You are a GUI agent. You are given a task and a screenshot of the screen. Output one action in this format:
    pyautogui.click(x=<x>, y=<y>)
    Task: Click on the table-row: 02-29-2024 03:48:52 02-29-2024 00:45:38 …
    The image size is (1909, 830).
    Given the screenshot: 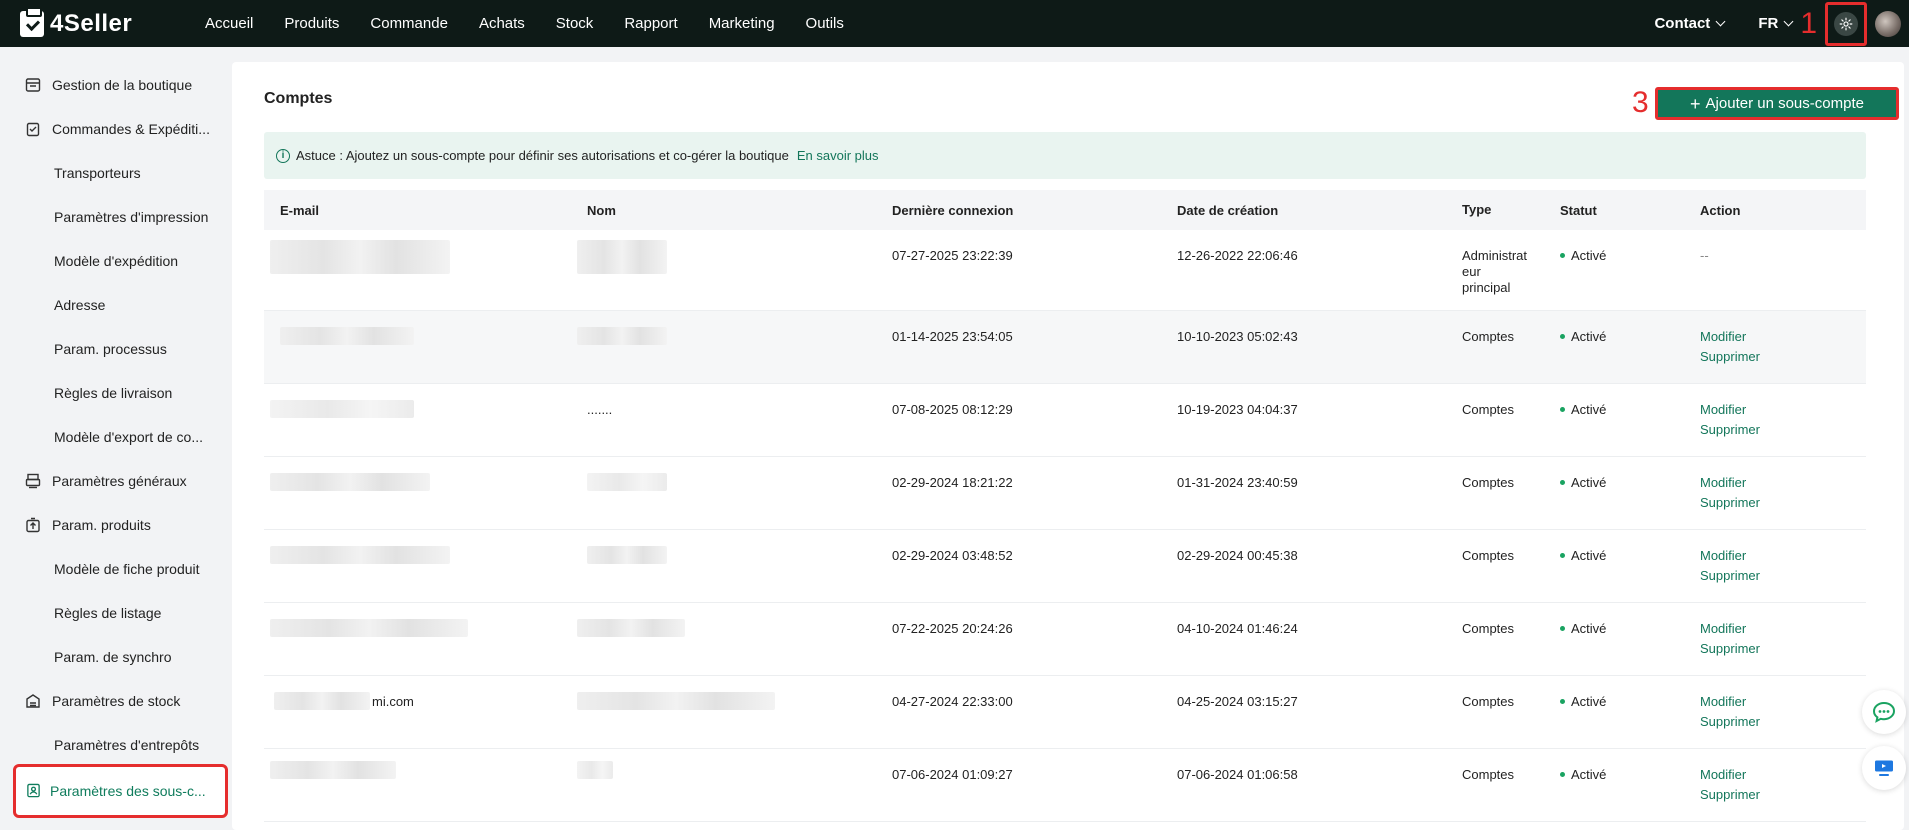 What is the action you would take?
    pyautogui.click(x=1065, y=566)
    